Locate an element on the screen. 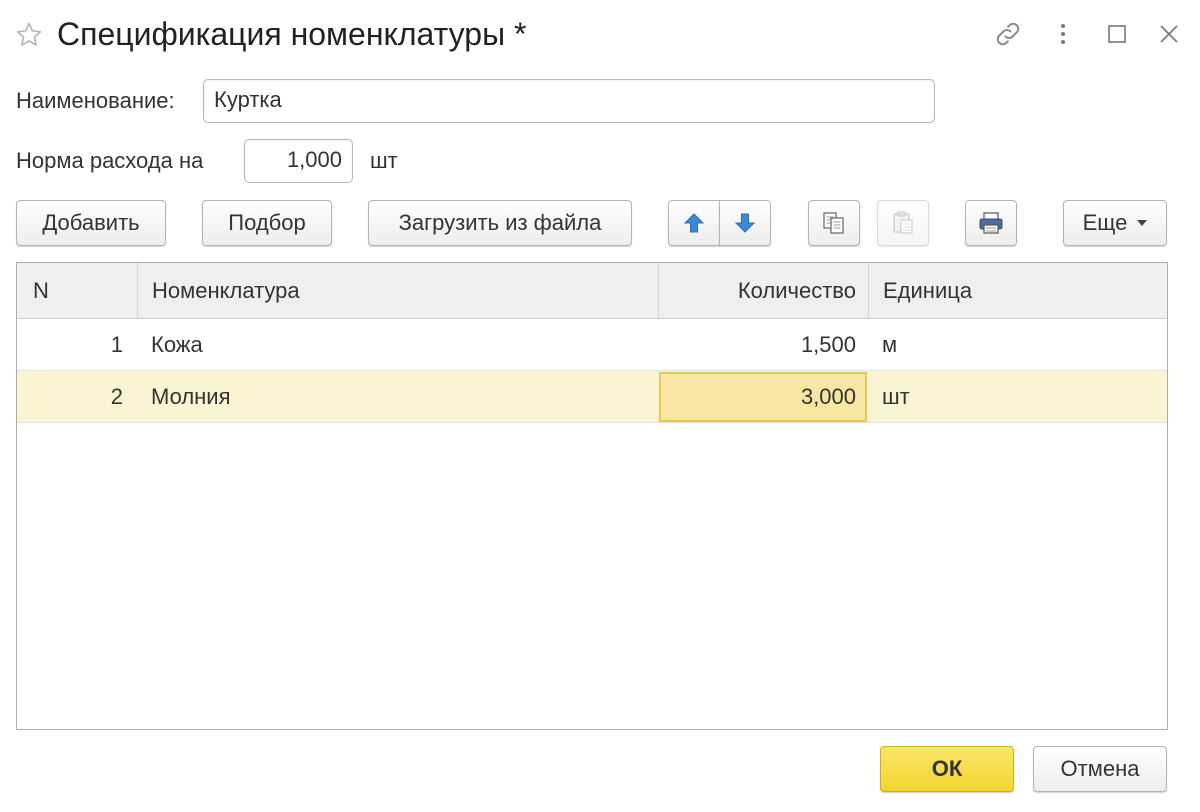  dropdown-caret-icon is located at coordinates (1142, 223).